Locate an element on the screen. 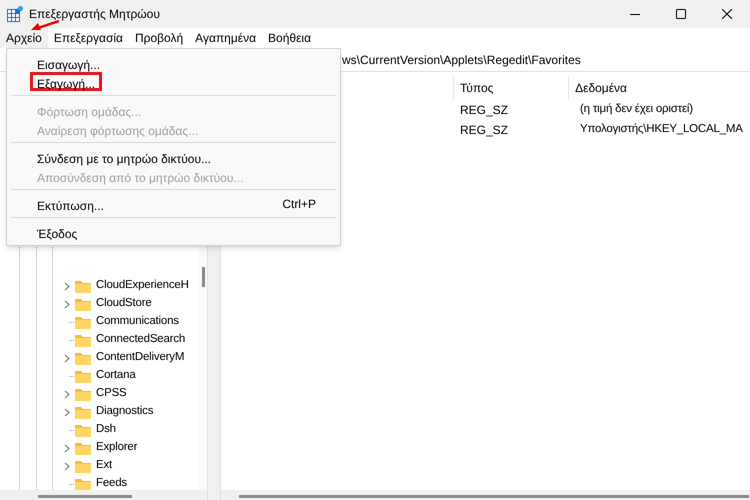 This screenshot has width=750, height=500. menu-bar-item: Βοήθεια is located at coordinates (290, 38).